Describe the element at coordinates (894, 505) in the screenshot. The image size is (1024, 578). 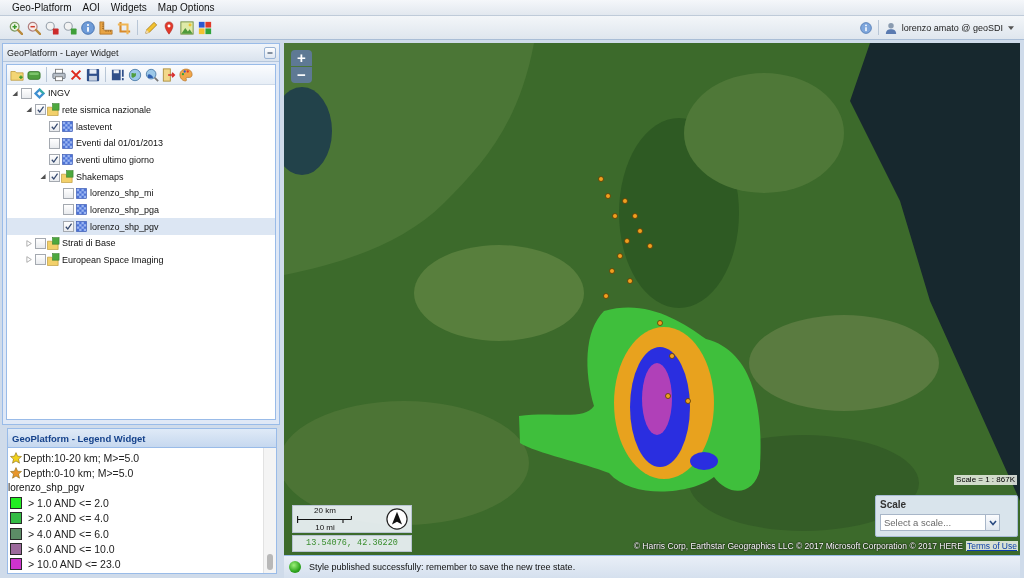
I see `scale-title: Scale` at that location.